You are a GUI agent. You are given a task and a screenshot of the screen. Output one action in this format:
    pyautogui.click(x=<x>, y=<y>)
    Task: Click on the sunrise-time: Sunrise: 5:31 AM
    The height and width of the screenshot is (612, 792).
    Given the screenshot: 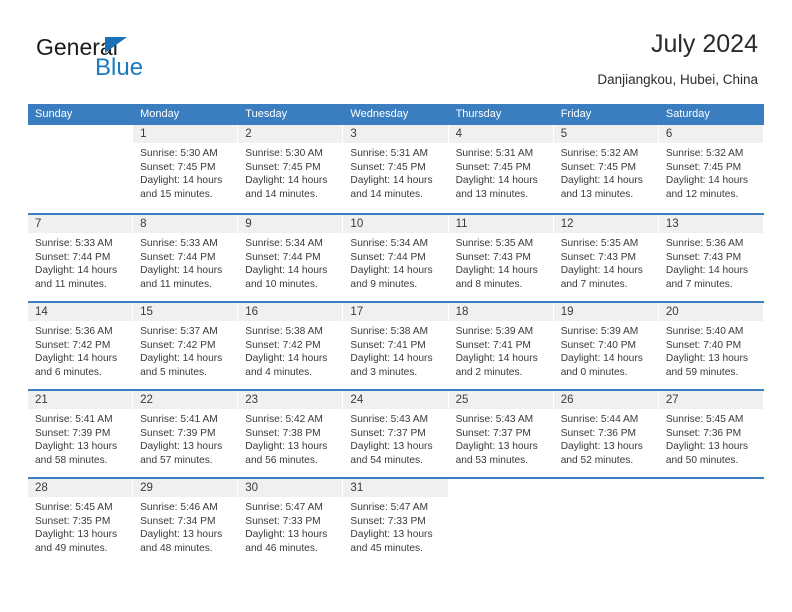 What is the action you would take?
    pyautogui.click(x=389, y=153)
    